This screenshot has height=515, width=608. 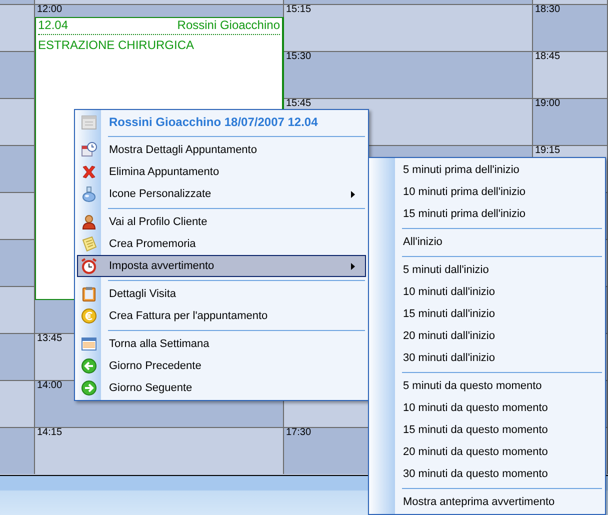 What do you see at coordinates (89, 316) in the screenshot?
I see `euro-coin-icon` at bounding box center [89, 316].